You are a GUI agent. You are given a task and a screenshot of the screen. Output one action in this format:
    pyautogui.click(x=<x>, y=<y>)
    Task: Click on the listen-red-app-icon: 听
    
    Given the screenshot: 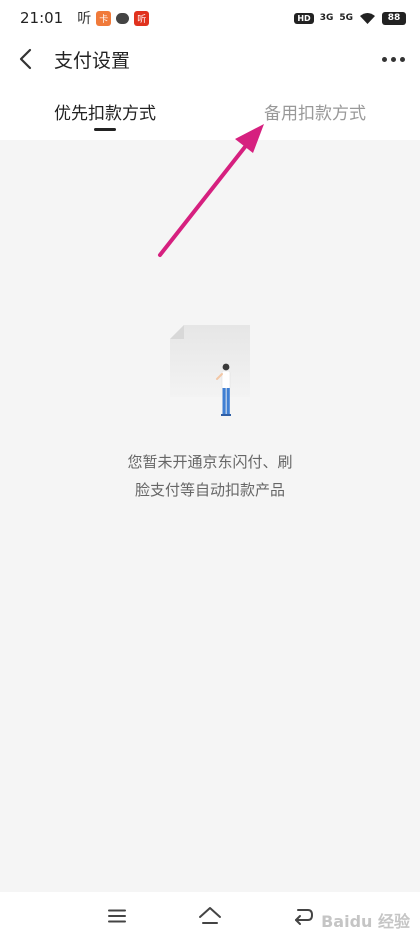 What is the action you would take?
    pyautogui.click(x=142, y=18)
    